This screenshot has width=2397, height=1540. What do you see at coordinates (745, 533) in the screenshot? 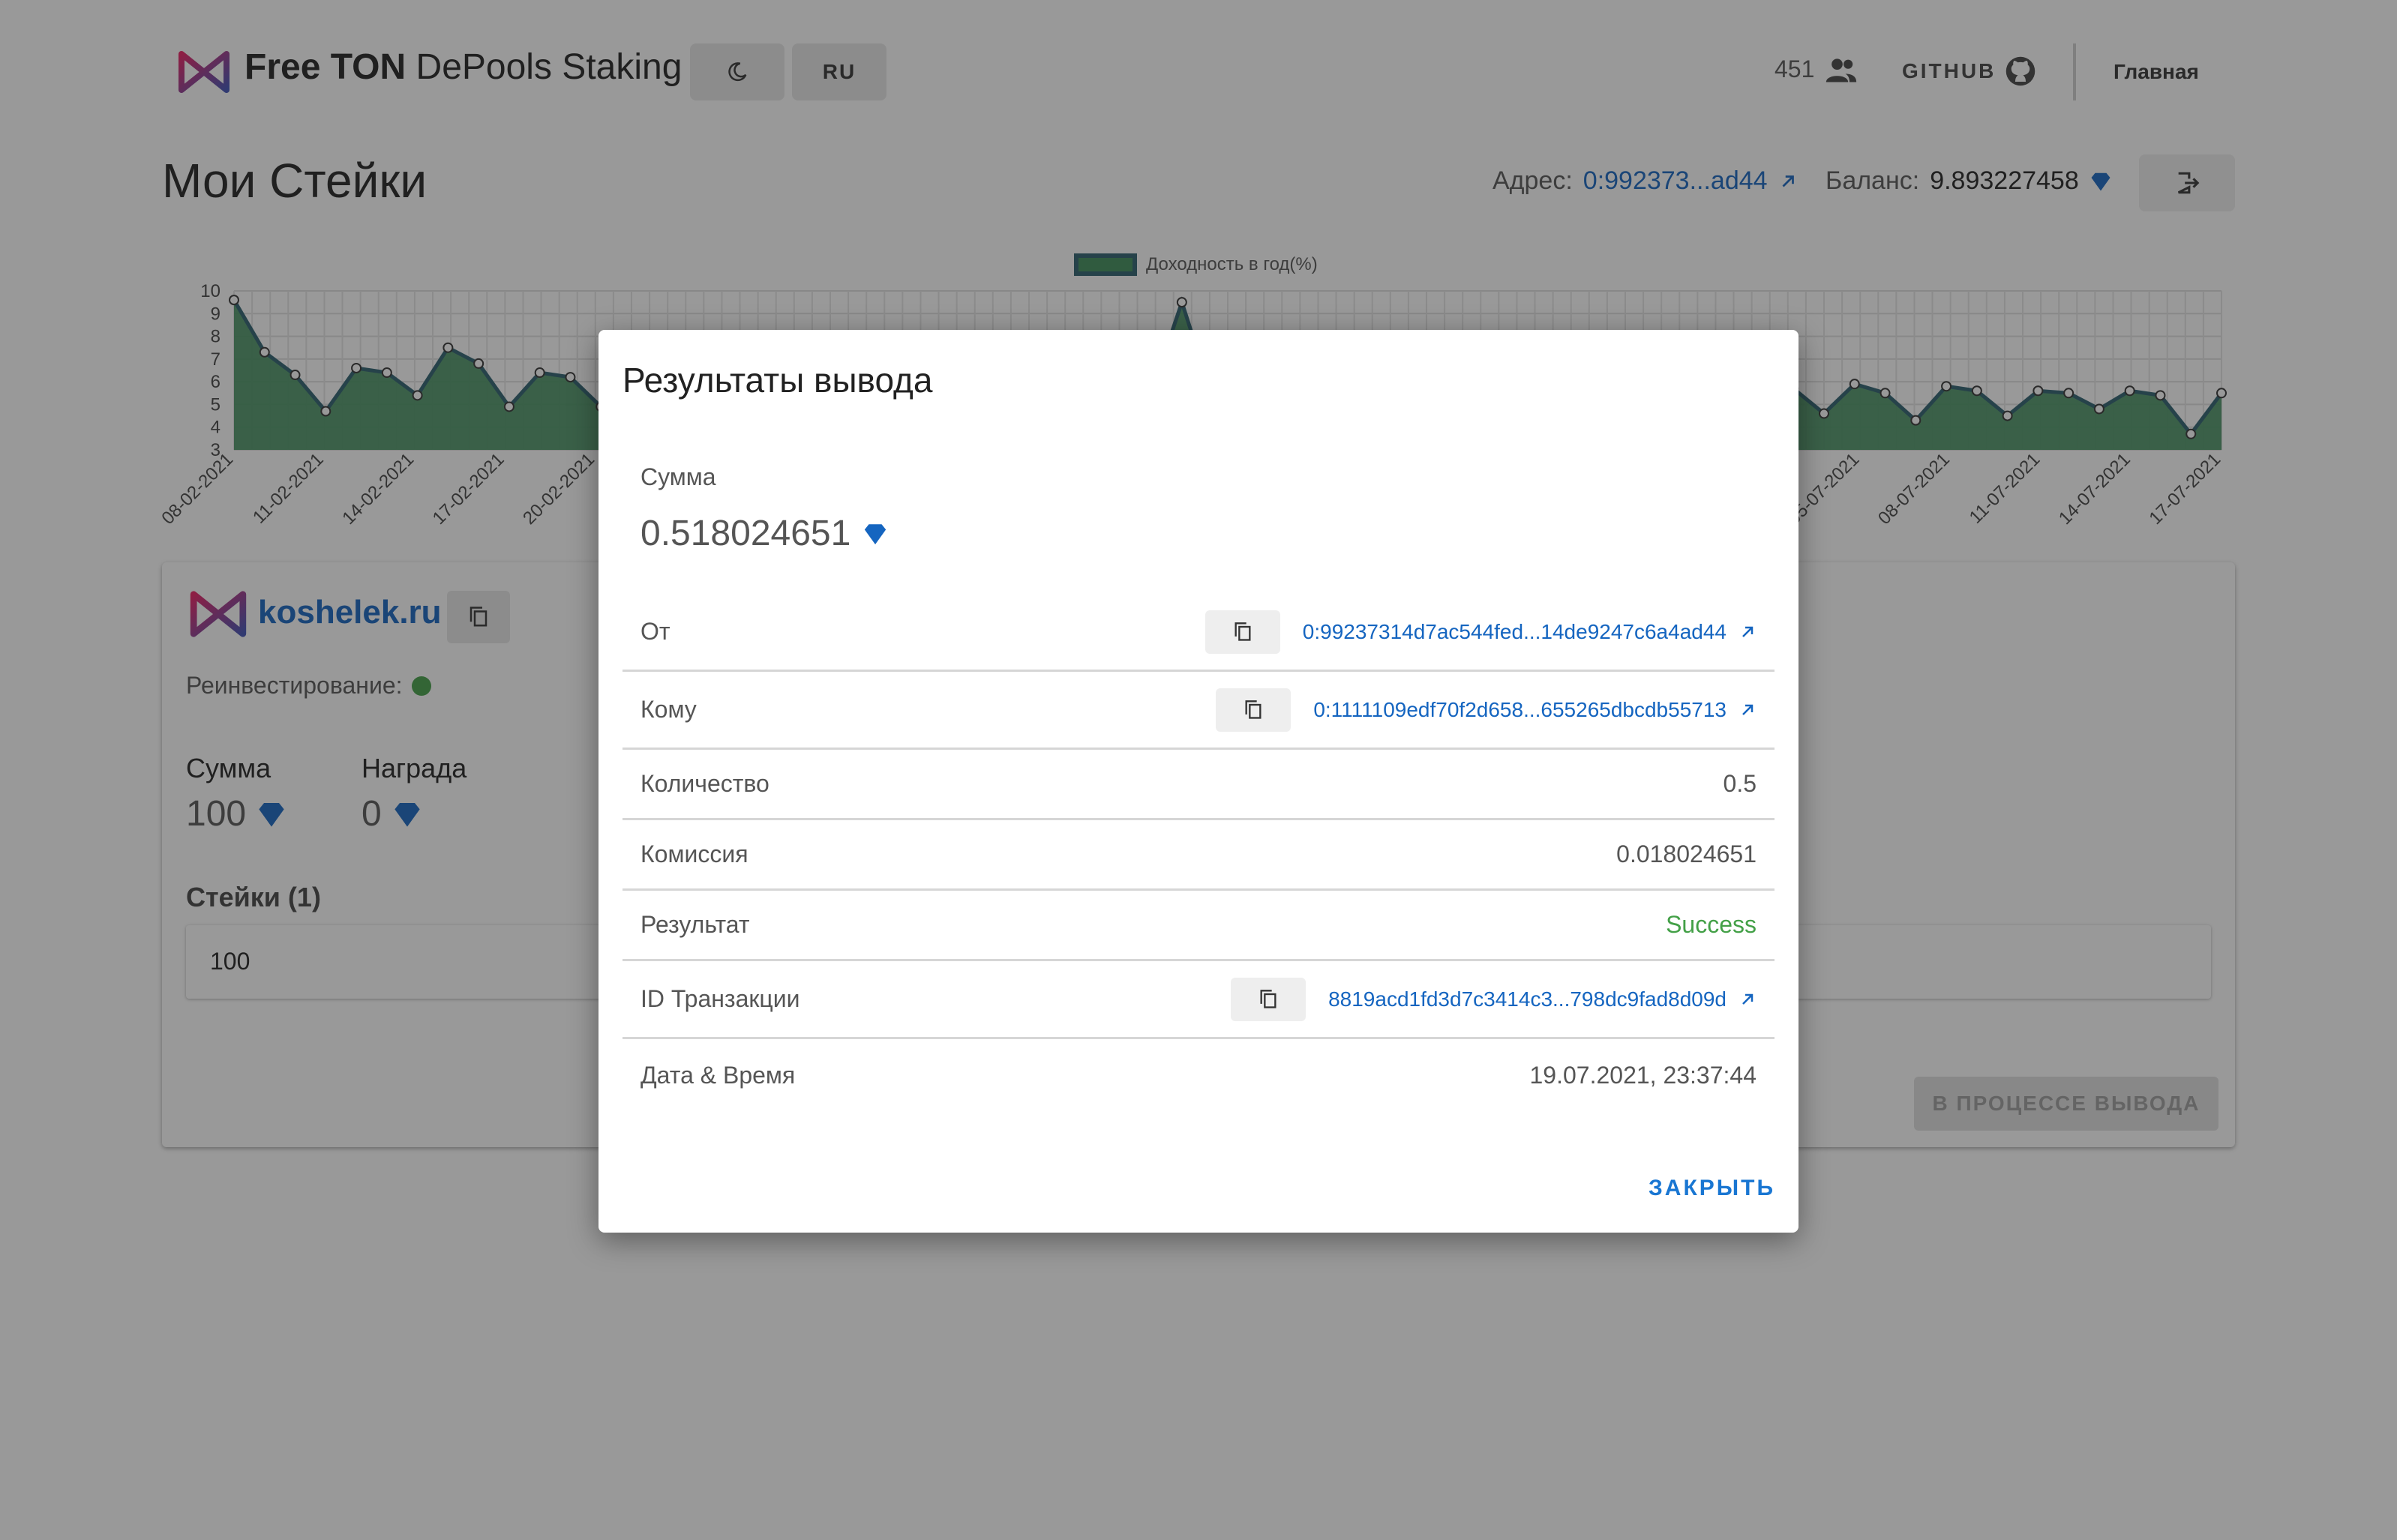
I see `dialog-sum-value: 0.518024651` at bounding box center [745, 533].